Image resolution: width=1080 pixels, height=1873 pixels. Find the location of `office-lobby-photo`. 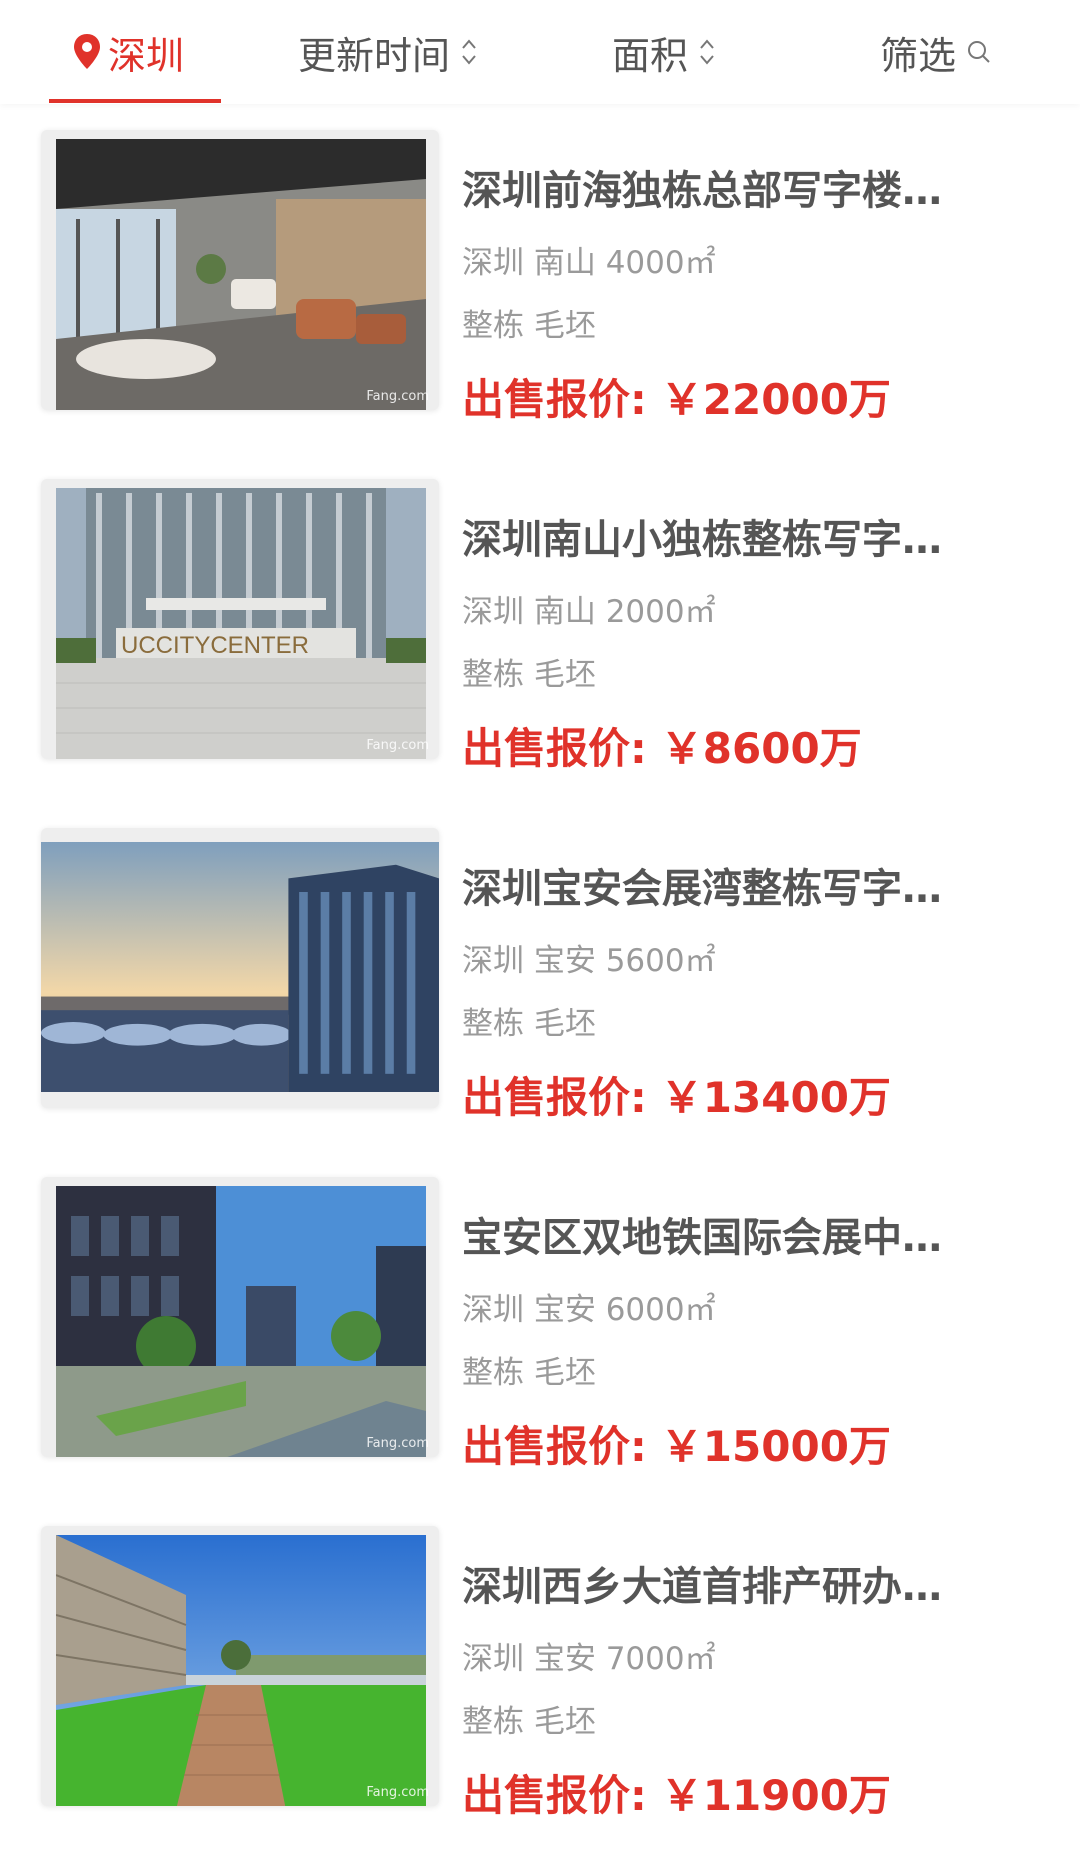

office-lobby-photo is located at coordinates (241, 274).